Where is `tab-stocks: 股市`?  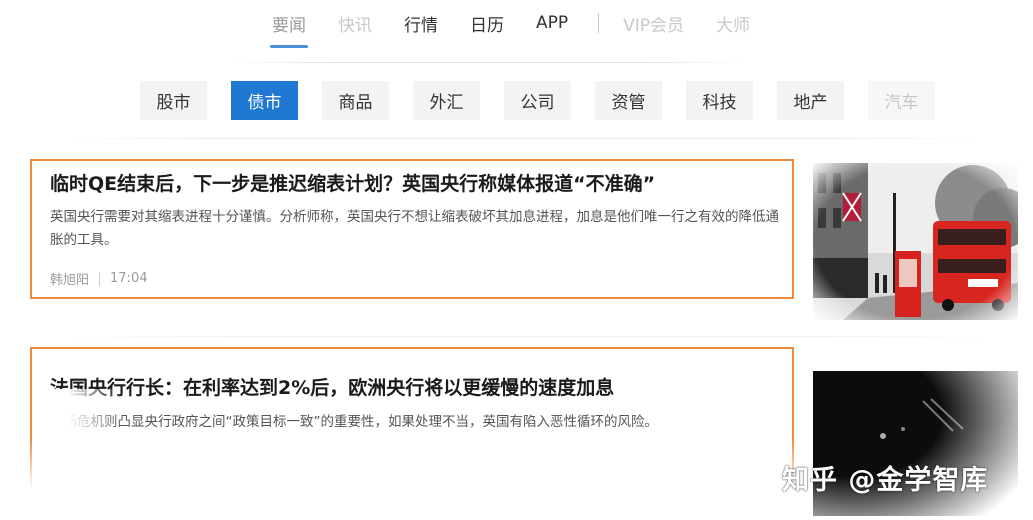 tab-stocks: 股市 is located at coordinates (173, 100).